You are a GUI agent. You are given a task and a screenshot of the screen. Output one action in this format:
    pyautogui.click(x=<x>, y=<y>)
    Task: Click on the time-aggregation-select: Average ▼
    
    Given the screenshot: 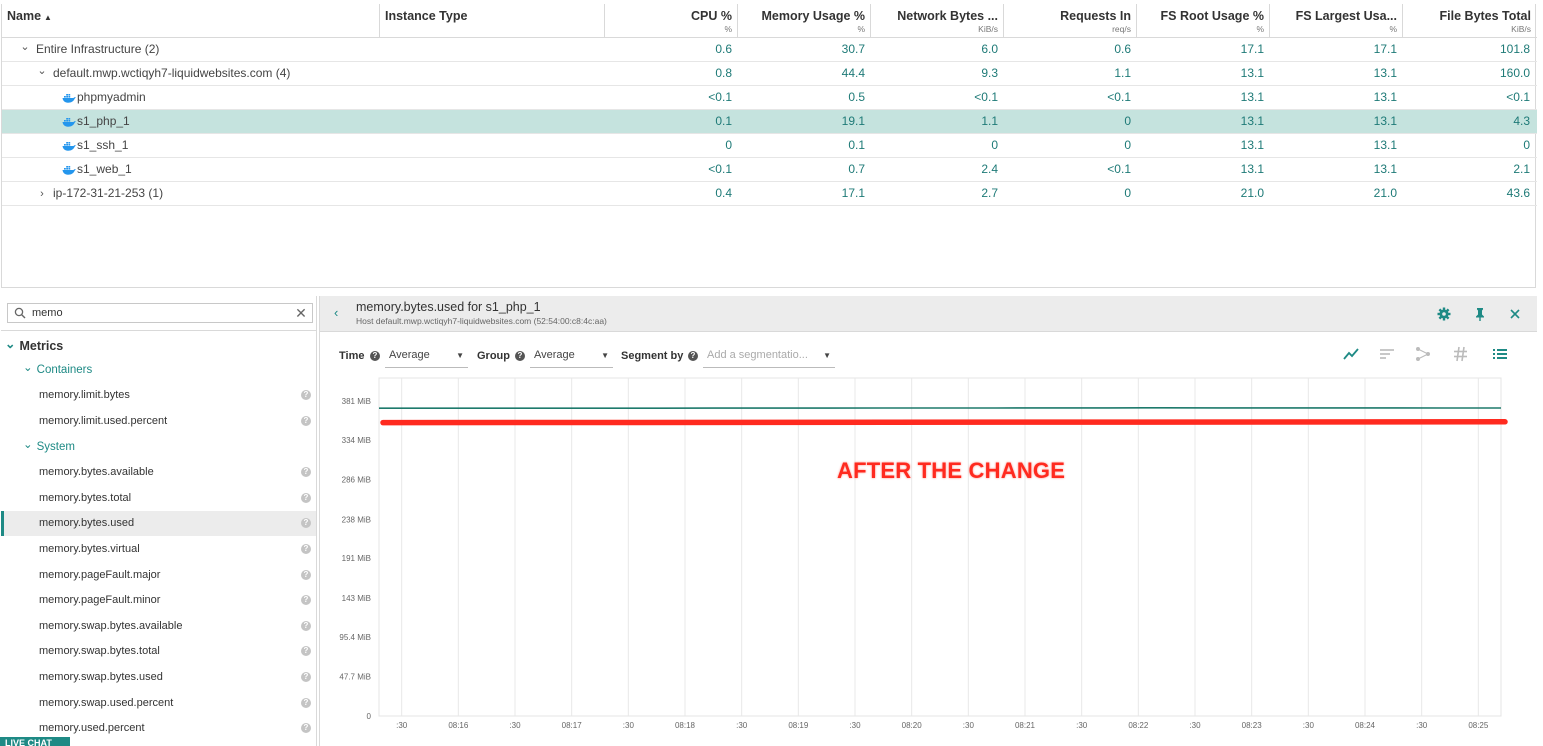 What is the action you would take?
    pyautogui.click(x=426, y=355)
    